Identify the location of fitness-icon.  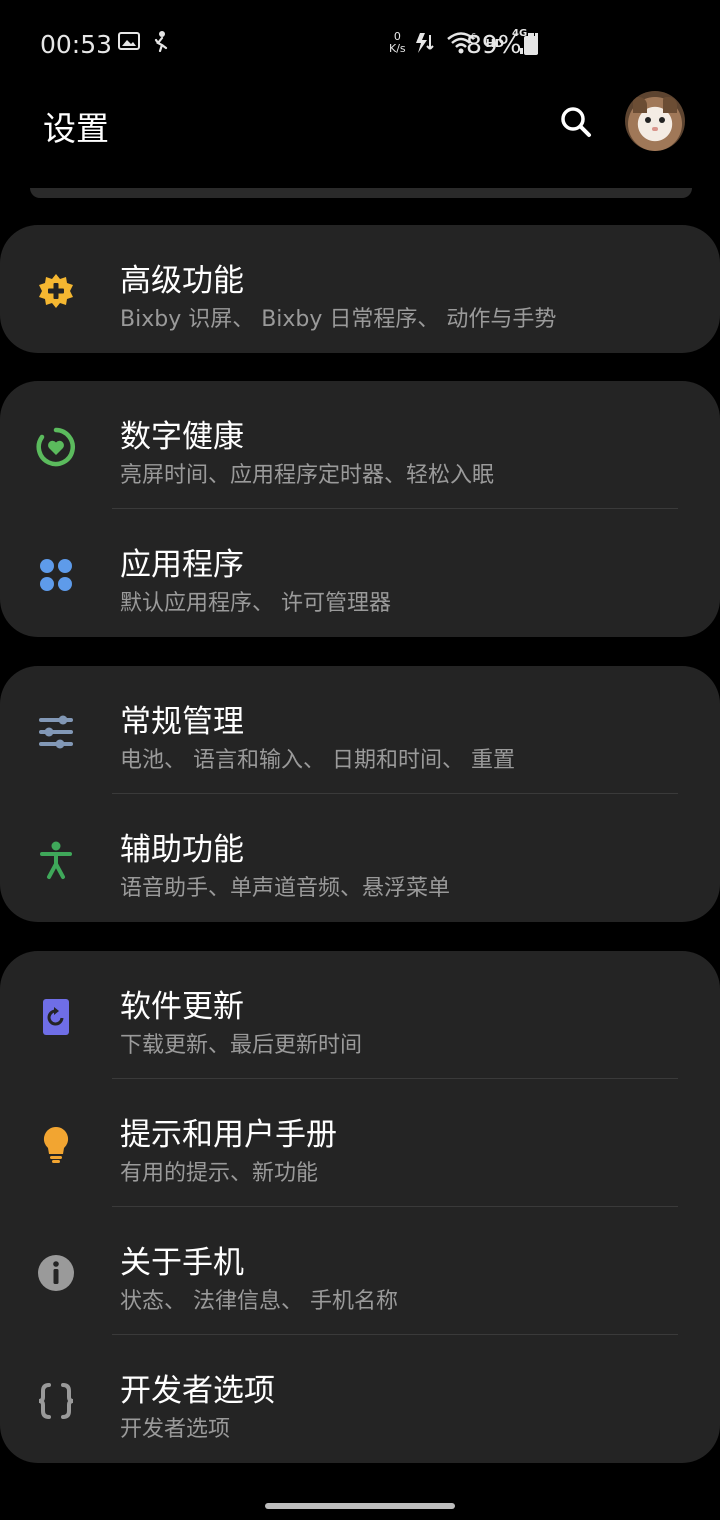
(161, 41).